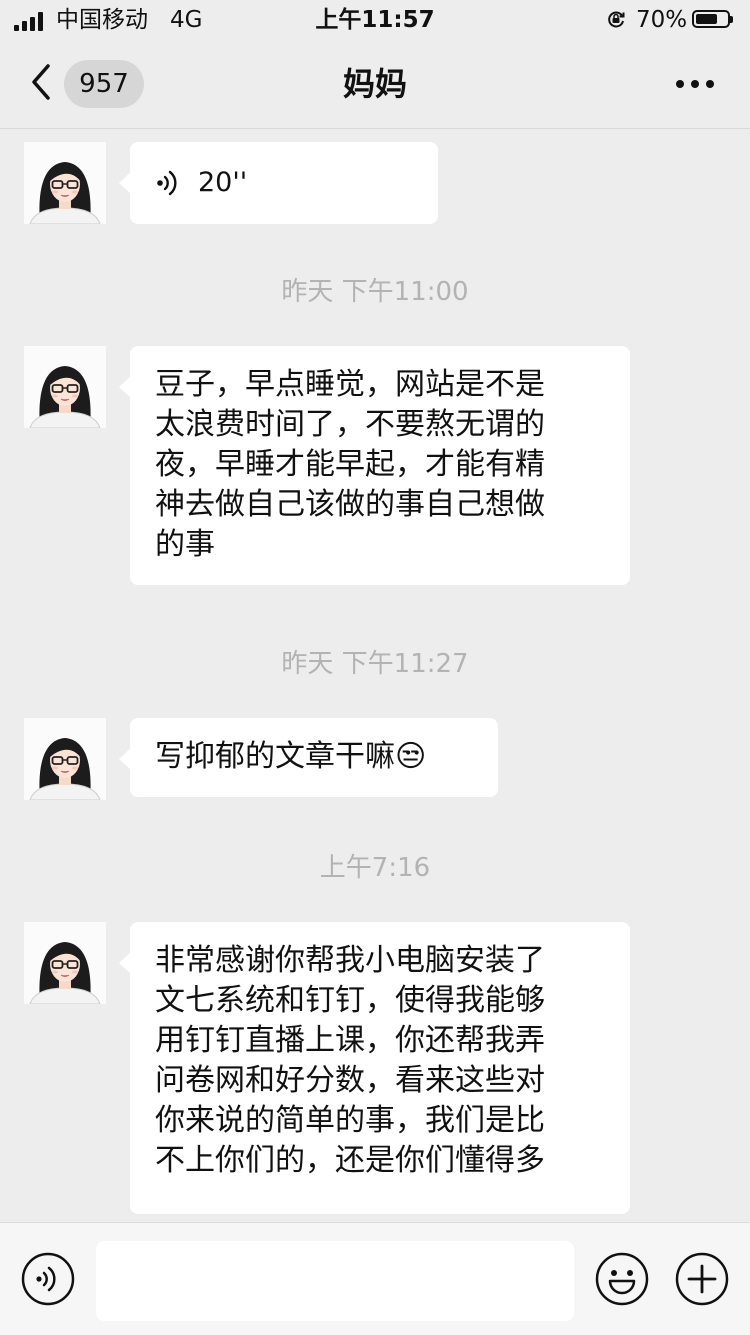  Describe the element at coordinates (616, 19) in the screenshot. I see `rotation-lock-icon` at that location.